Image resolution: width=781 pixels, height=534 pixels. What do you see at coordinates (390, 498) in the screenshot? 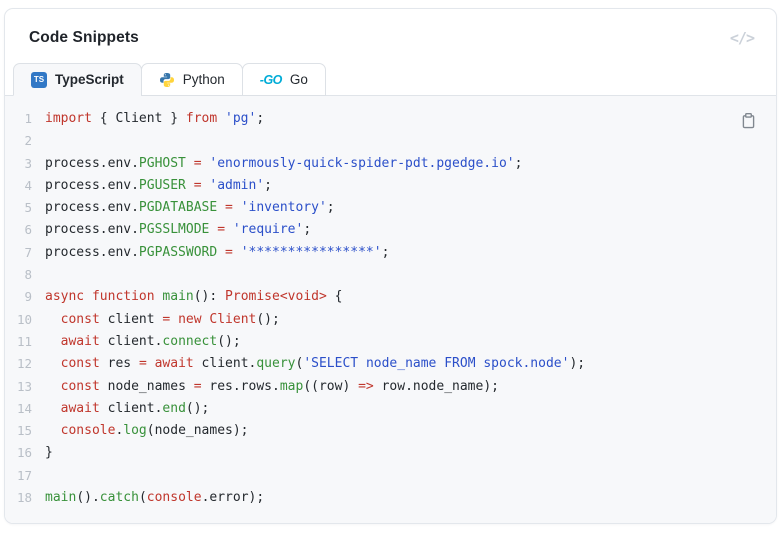
I see `code-line: 18 main().catch(console.error);` at bounding box center [390, 498].